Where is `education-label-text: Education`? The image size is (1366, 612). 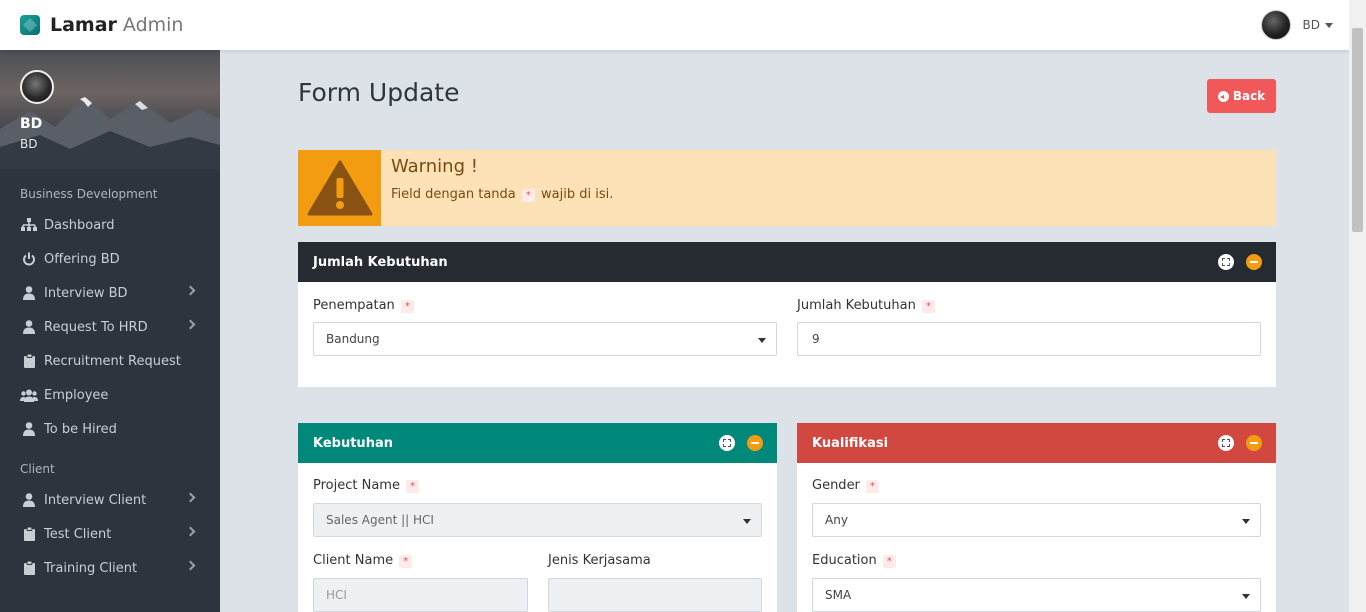
education-label-text: Education is located at coordinates (844, 560).